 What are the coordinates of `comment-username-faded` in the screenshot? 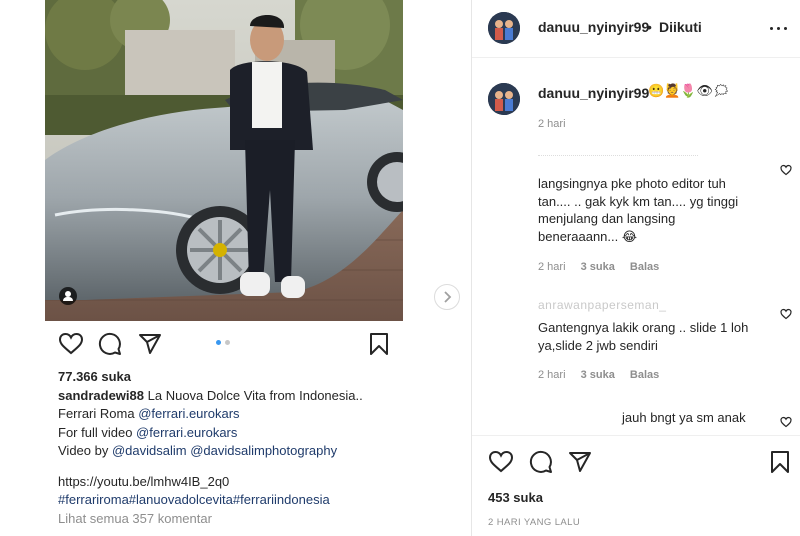 It's located at (618, 158).